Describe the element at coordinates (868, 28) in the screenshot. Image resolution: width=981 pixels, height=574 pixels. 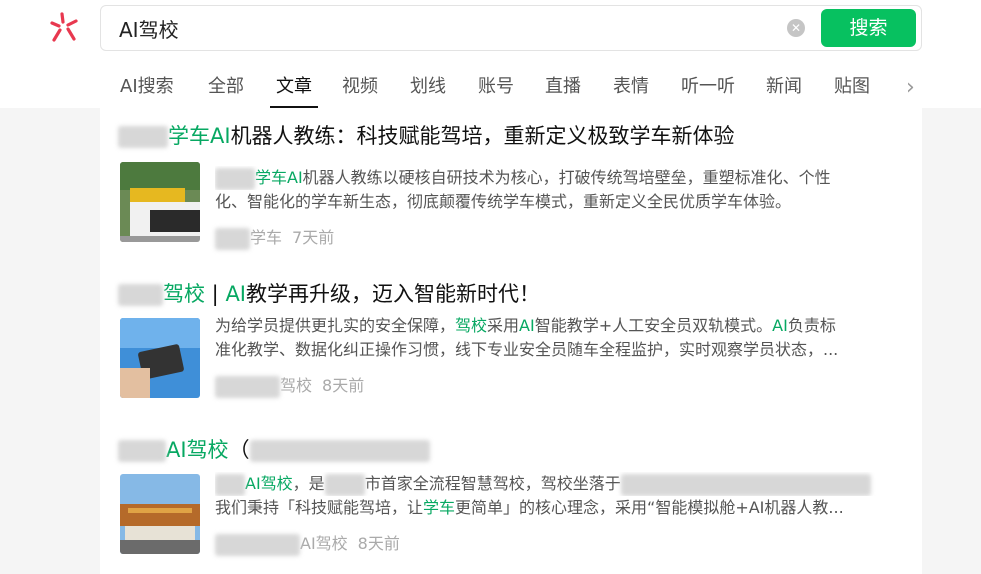
I see `search-button: 搜索` at that location.